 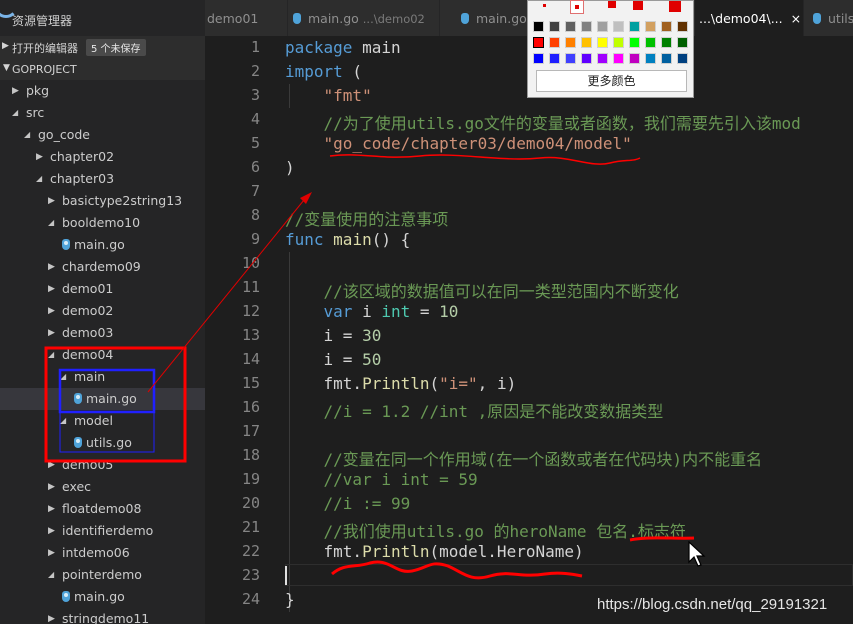 What do you see at coordinates (102, 69) in the screenshot?
I see `project-section: ▼ GOPROJECT` at bounding box center [102, 69].